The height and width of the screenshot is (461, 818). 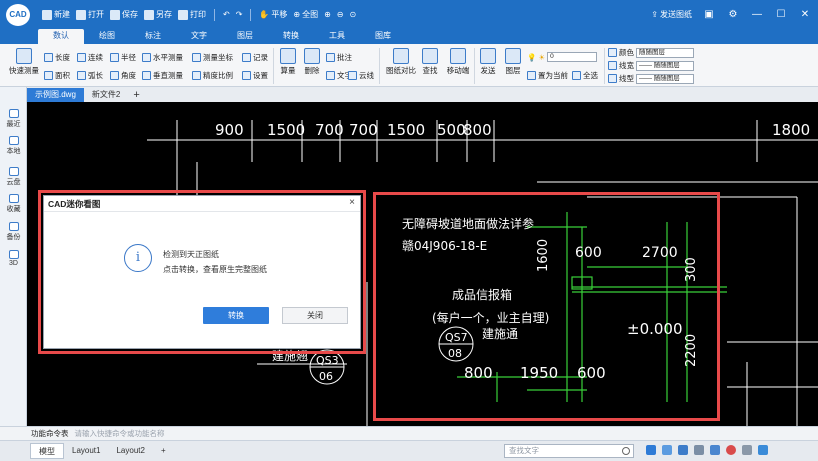 What do you see at coordinates (202, 204) in the screenshot?
I see `dialog-title: CAD迷你看图` at bounding box center [202, 204].